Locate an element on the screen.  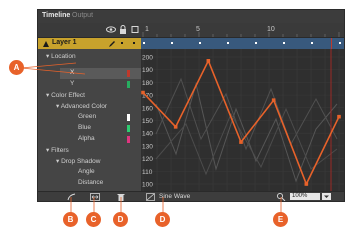
y-tick-label: 140 is located at coordinates (147, 134).